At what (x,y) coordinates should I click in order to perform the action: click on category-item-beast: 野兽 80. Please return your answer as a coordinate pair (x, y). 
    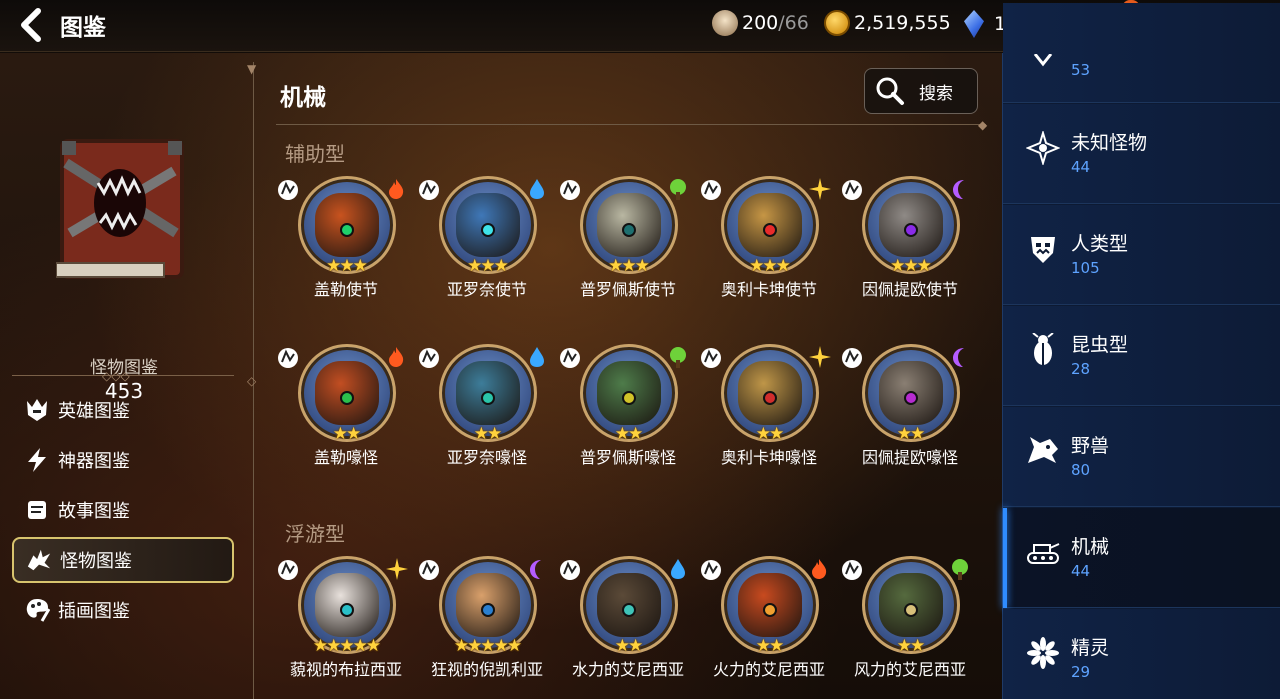
    Looking at the image, I should click on (1141, 457).